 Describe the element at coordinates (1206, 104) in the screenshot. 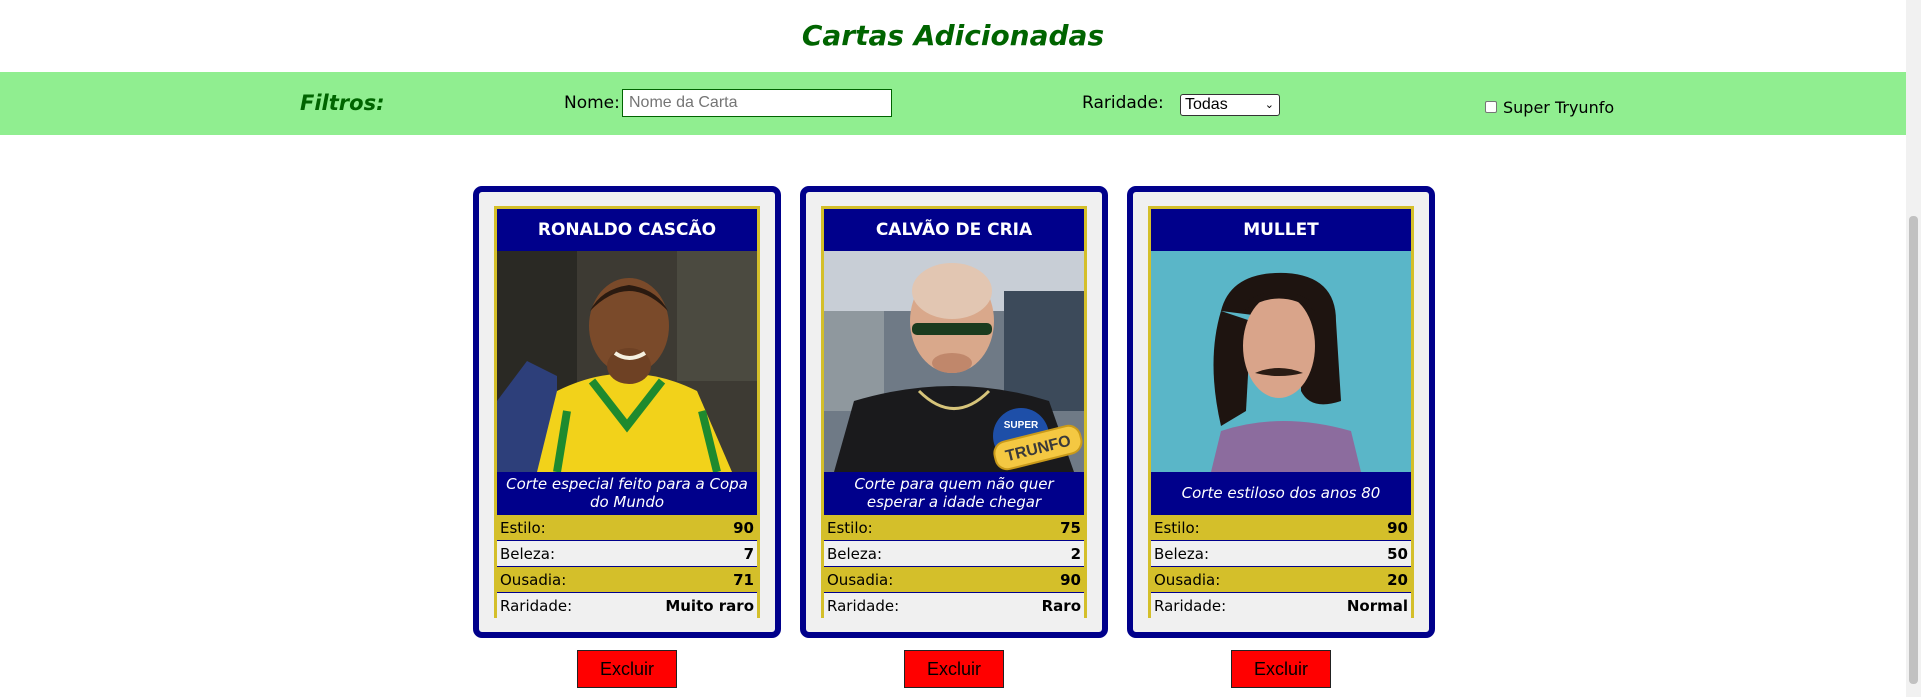

I see `rarity-selected-value: Todas` at that location.